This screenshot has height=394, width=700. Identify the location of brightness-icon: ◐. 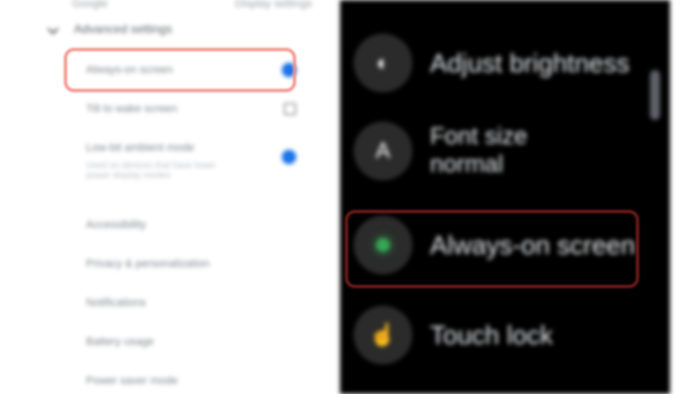
(383, 63).